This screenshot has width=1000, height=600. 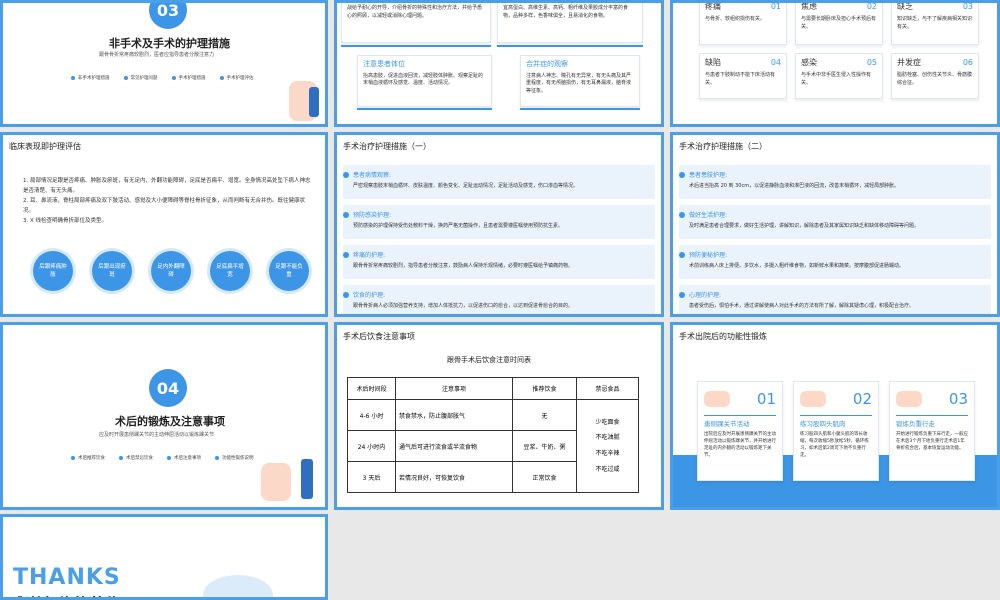 What do you see at coordinates (766, 399) in the screenshot?
I see `exercise-number: 01` at bounding box center [766, 399].